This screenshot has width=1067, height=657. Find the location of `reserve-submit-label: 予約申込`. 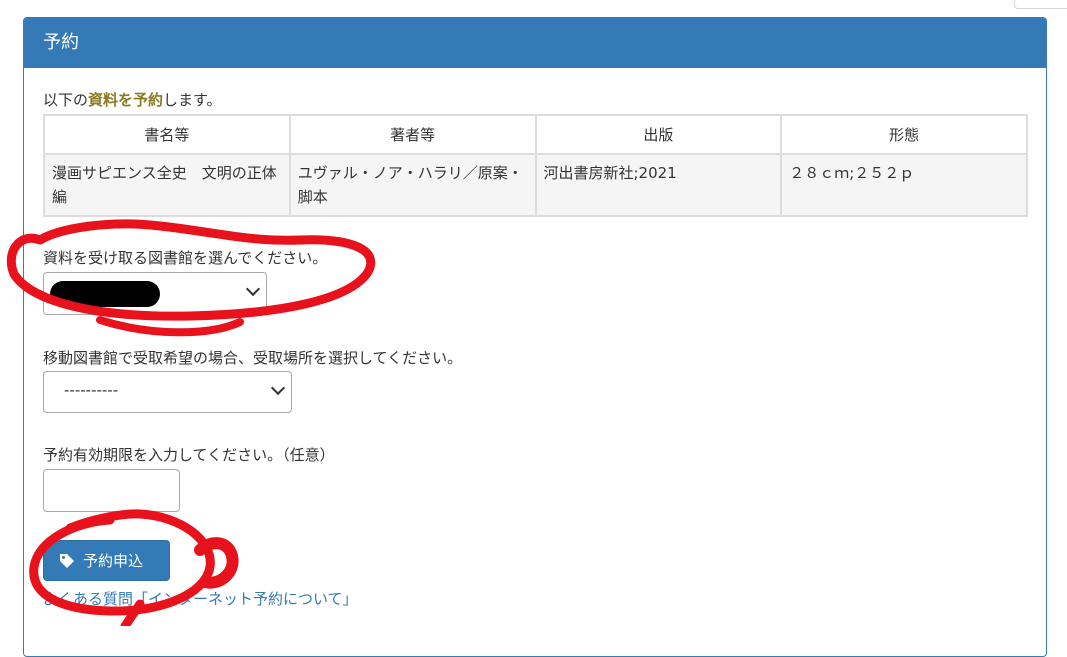

reserve-submit-label: 予約申込 is located at coordinates (113, 561).